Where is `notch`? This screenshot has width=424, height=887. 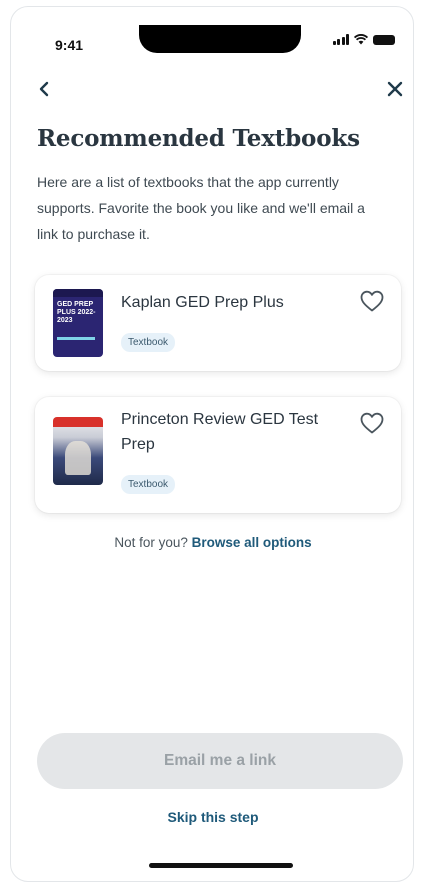
notch is located at coordinates (220, 39).